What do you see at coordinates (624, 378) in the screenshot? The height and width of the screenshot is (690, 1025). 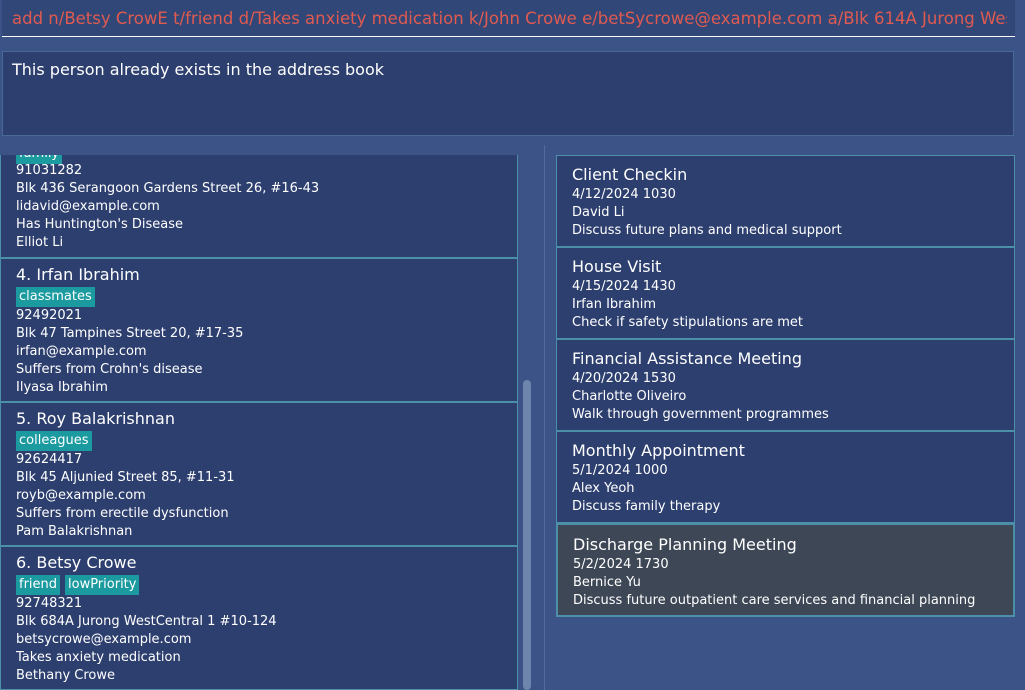 I see `appointment-datetime: 4/20/2024 1530` at bounding box center [624, 378].